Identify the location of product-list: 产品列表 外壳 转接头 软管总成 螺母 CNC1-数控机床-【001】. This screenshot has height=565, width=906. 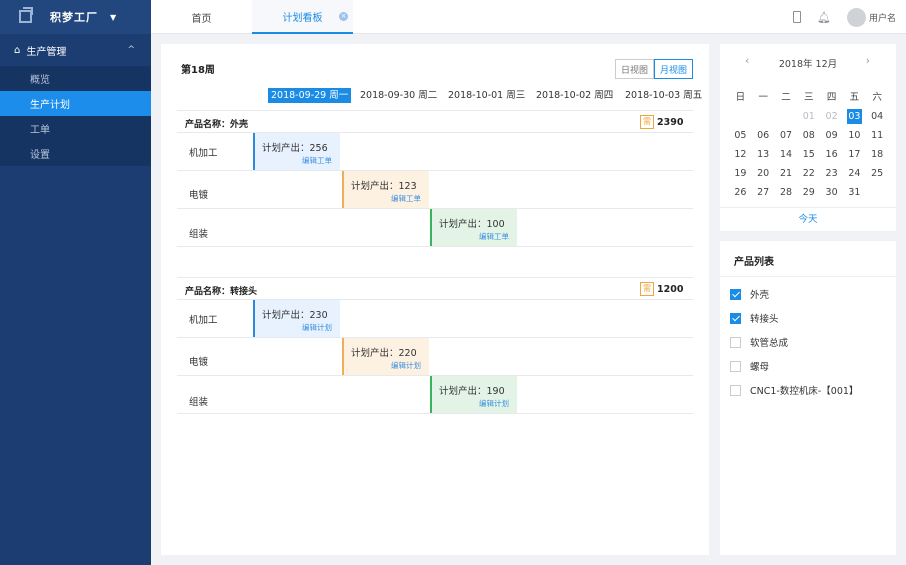
(808, 398).